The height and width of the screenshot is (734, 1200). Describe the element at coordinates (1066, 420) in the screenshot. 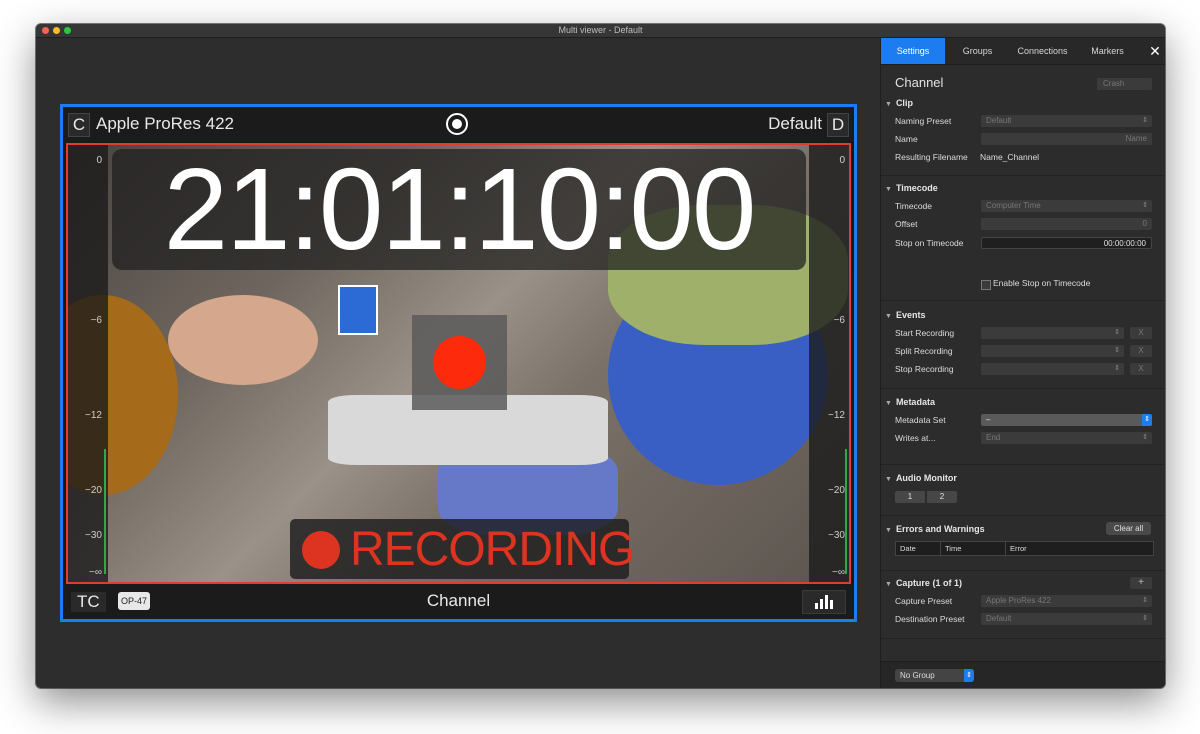

I see `metadata-set-select: – ⇕` at that location.